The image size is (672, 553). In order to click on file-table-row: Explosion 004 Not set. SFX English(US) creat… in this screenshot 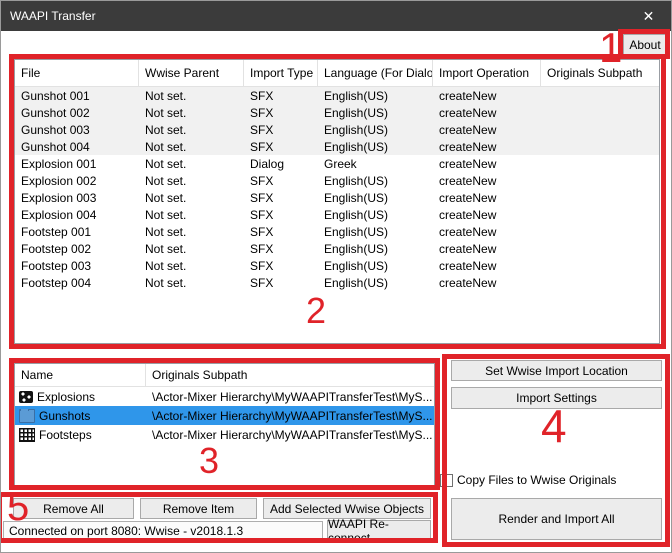, I will do `click(337, 214)`.